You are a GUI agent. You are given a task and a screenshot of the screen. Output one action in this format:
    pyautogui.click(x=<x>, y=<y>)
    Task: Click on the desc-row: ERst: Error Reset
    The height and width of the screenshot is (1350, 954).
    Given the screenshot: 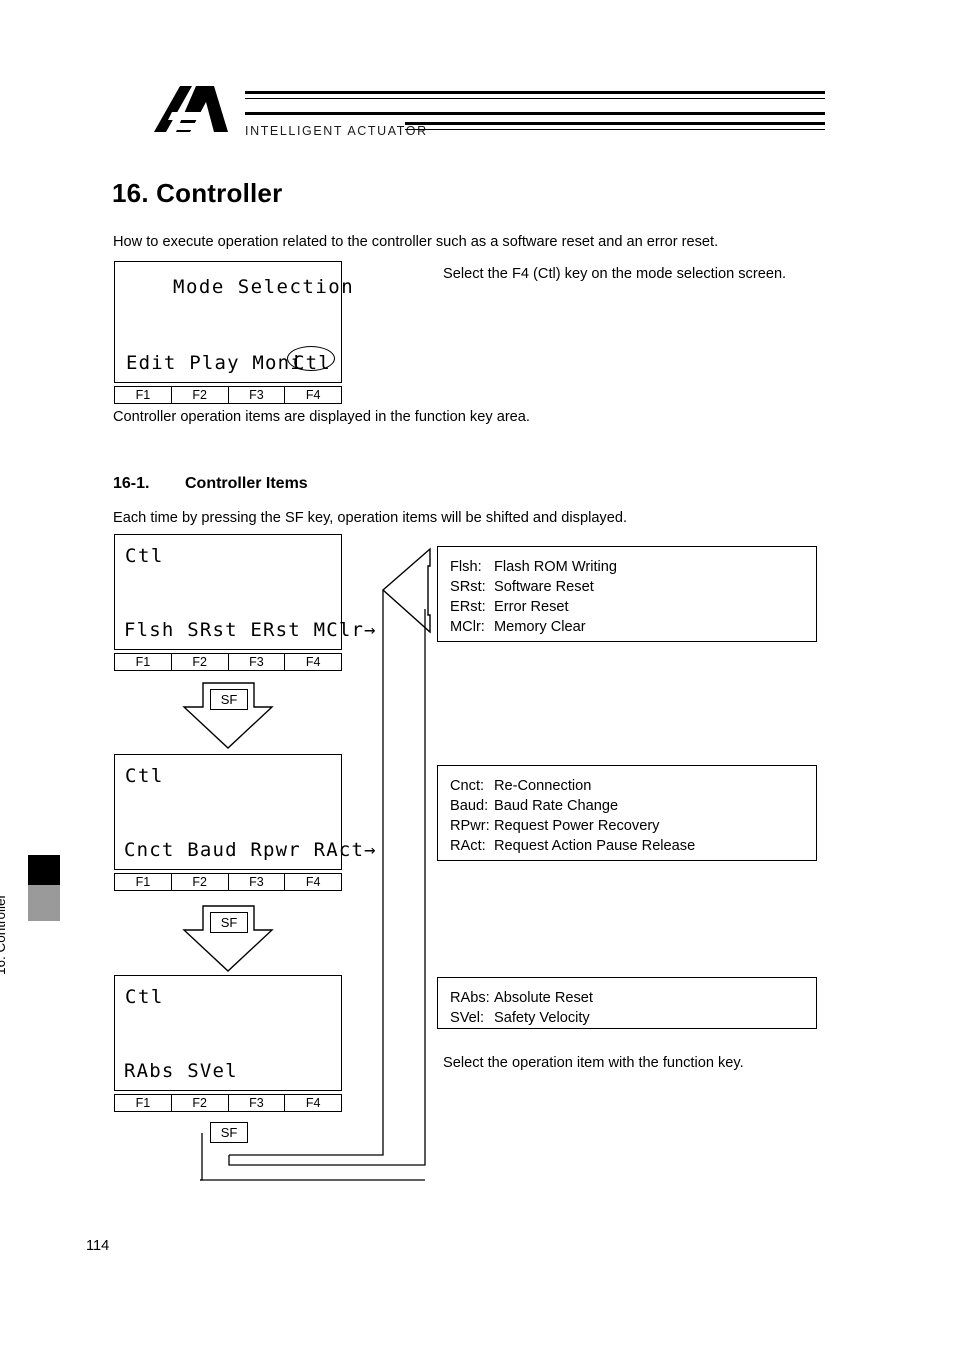 What is the action you would take?
    pyautogui.click(x=633, y=607)
    